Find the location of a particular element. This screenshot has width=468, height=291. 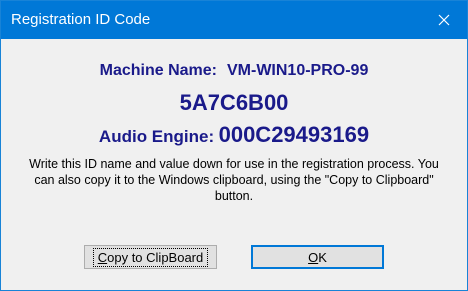

copy-button-text: opy to ClipBoard is located at coordinates (155, 257).